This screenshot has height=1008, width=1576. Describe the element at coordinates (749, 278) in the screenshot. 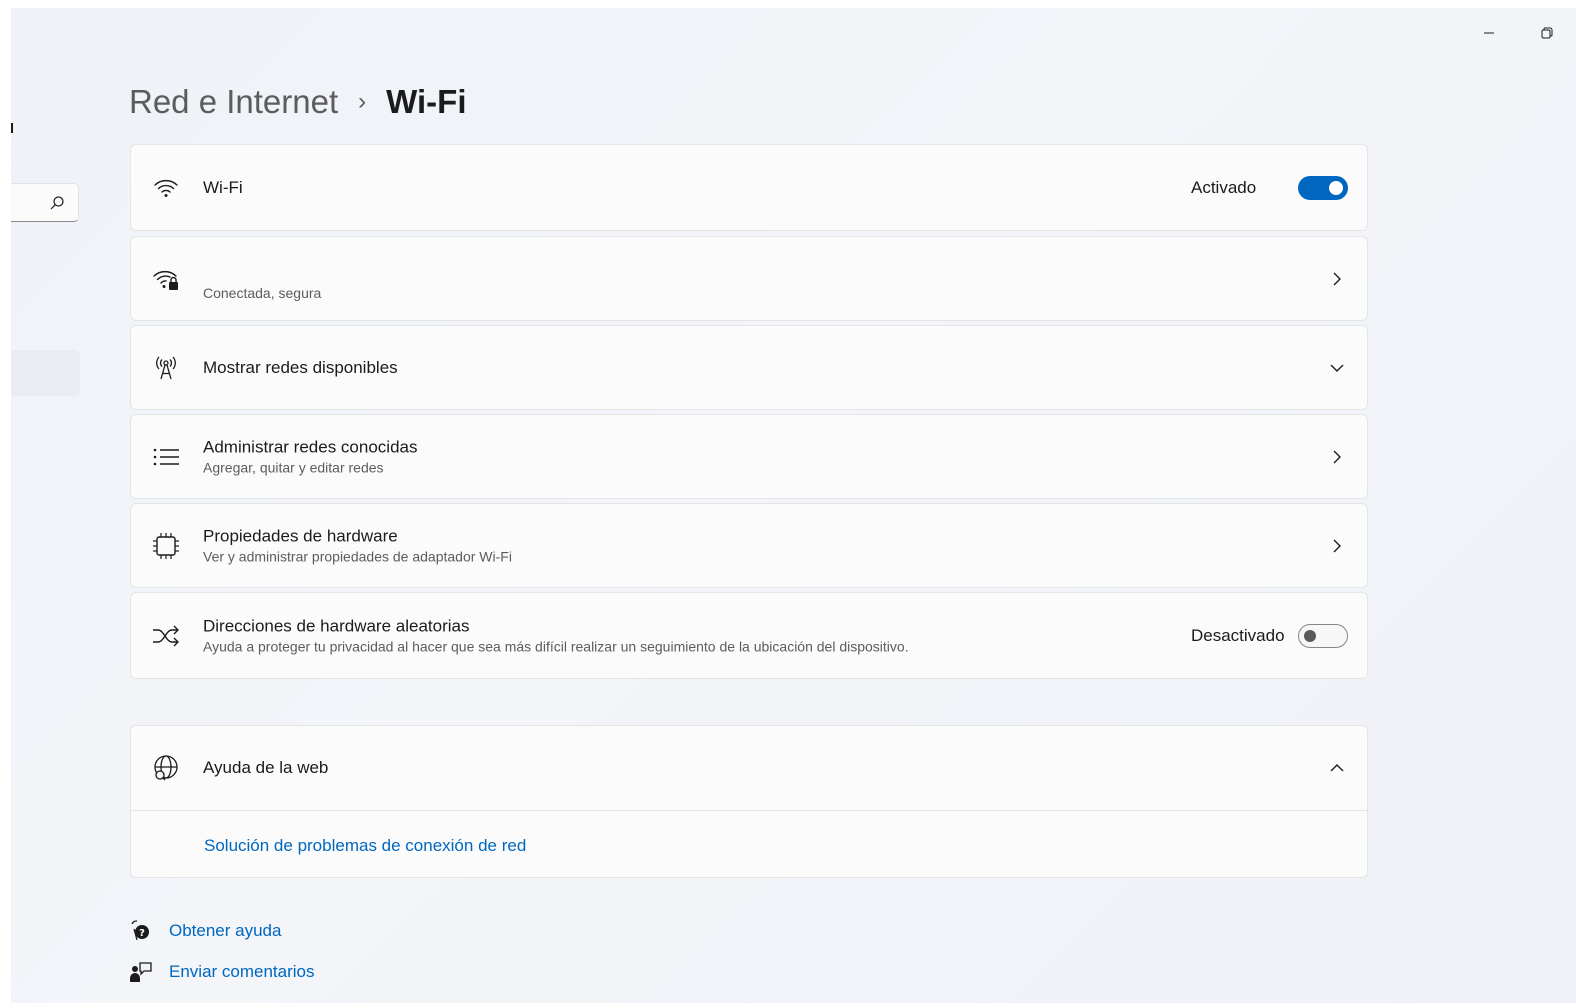

I see `connection-row: Conectada, segura` at that location.